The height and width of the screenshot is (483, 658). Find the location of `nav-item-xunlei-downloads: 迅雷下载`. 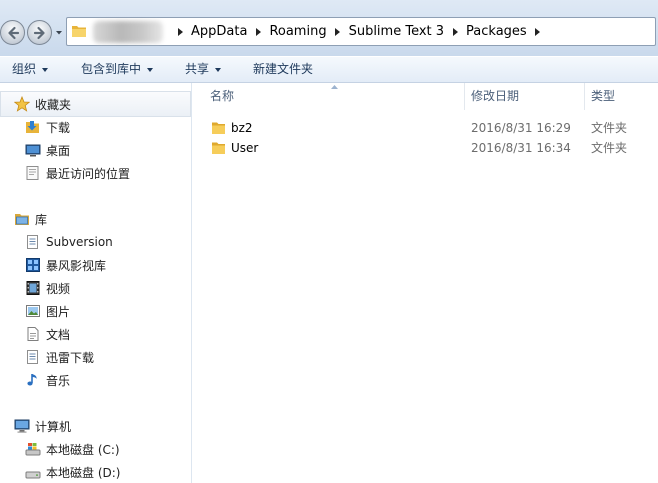

nav-item-xunlei-downloads: 迅雷下载 is located at coordinates (59, 357).